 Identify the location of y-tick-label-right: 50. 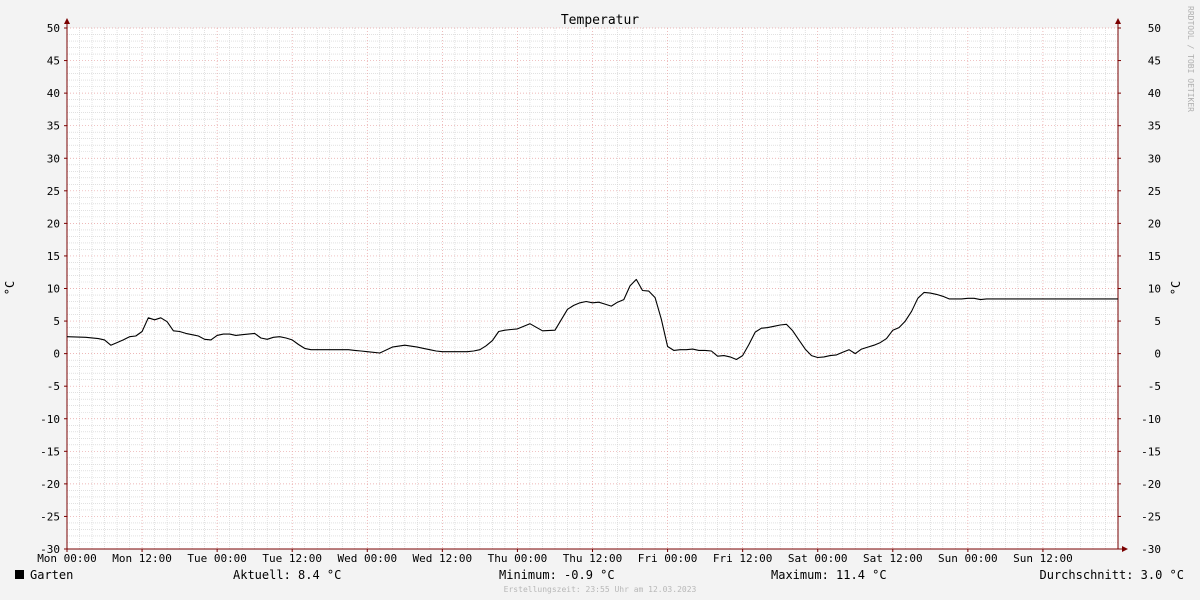
(1154, 28).